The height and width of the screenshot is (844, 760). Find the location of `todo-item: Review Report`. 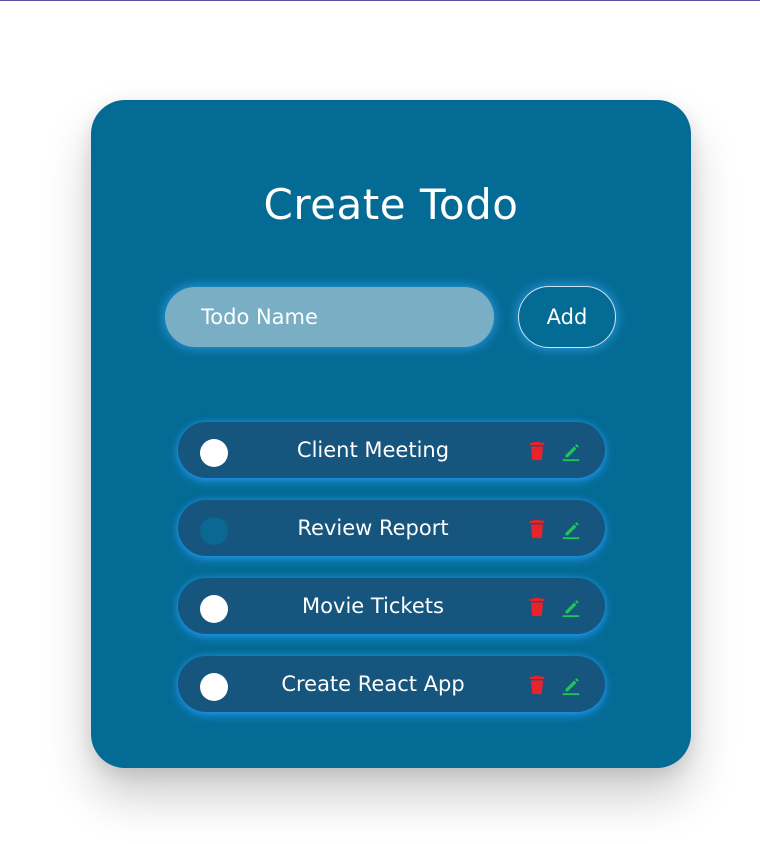

todo-item: Review Report is located at coordinates (391, 528).